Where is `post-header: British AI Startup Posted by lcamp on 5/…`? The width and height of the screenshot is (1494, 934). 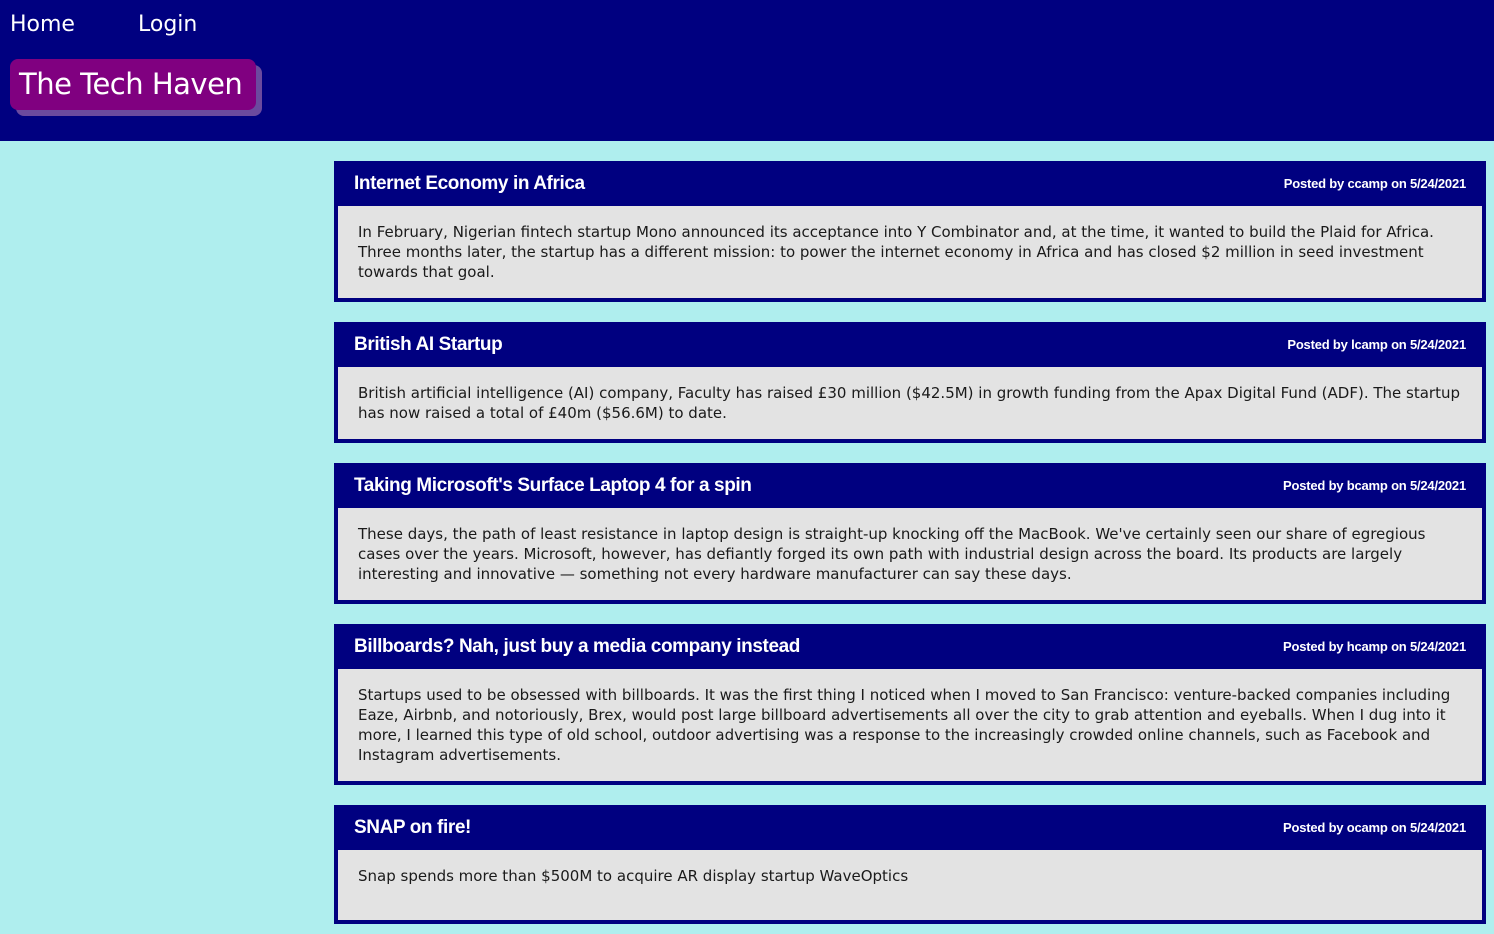
post-header: British AI Startup Posted by lcamp on 5/… is located at coordinates (910, 344).